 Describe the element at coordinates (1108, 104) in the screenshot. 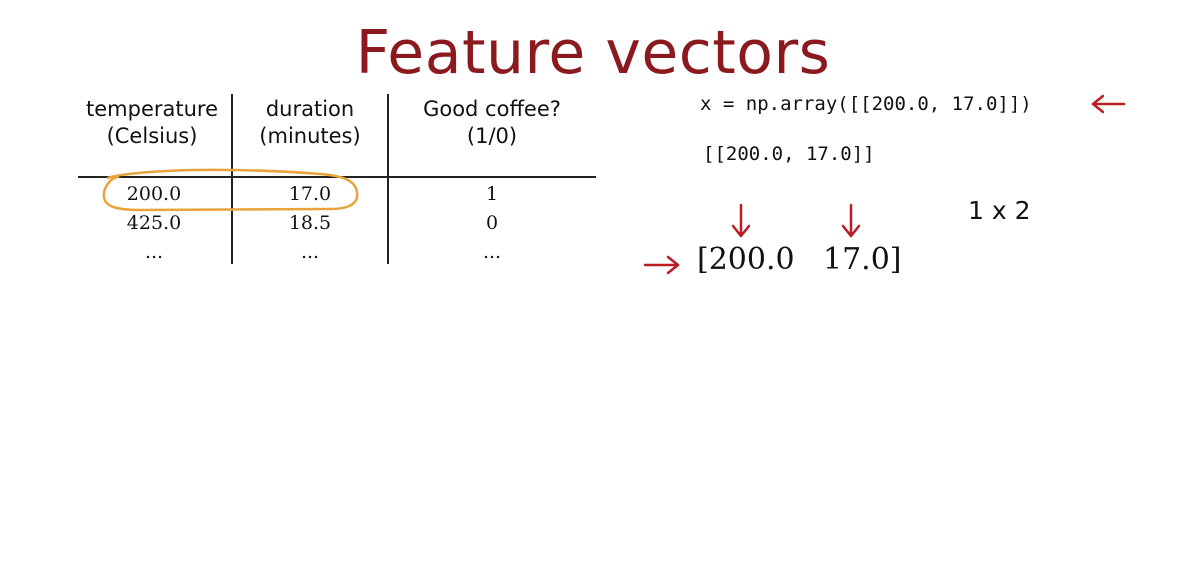

I see `left-arrow-icon` at that location.